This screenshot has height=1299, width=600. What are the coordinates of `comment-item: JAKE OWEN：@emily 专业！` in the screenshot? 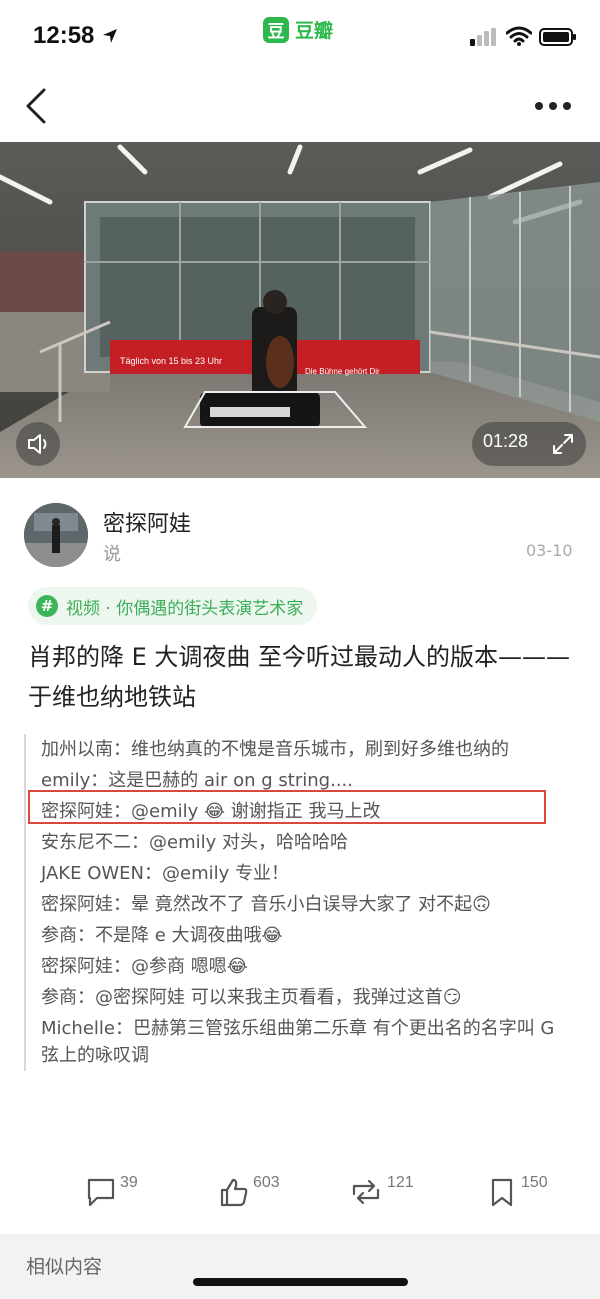 It's located at (165, 873).